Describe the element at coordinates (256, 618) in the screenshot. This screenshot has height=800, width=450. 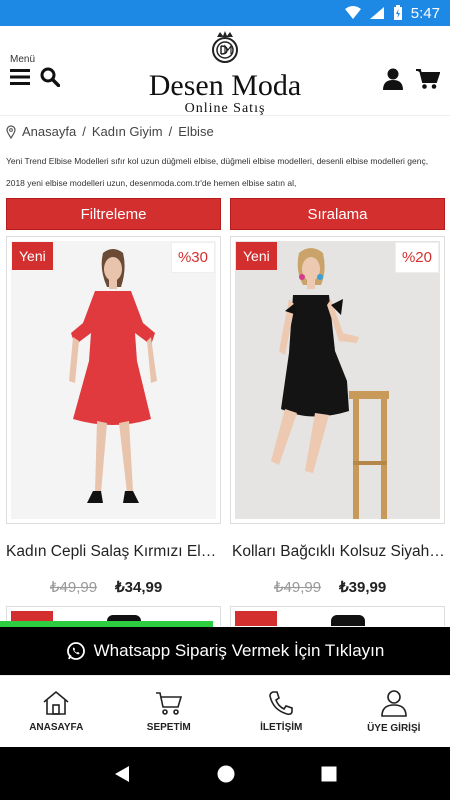
I see `new-badge-peek` at that location.